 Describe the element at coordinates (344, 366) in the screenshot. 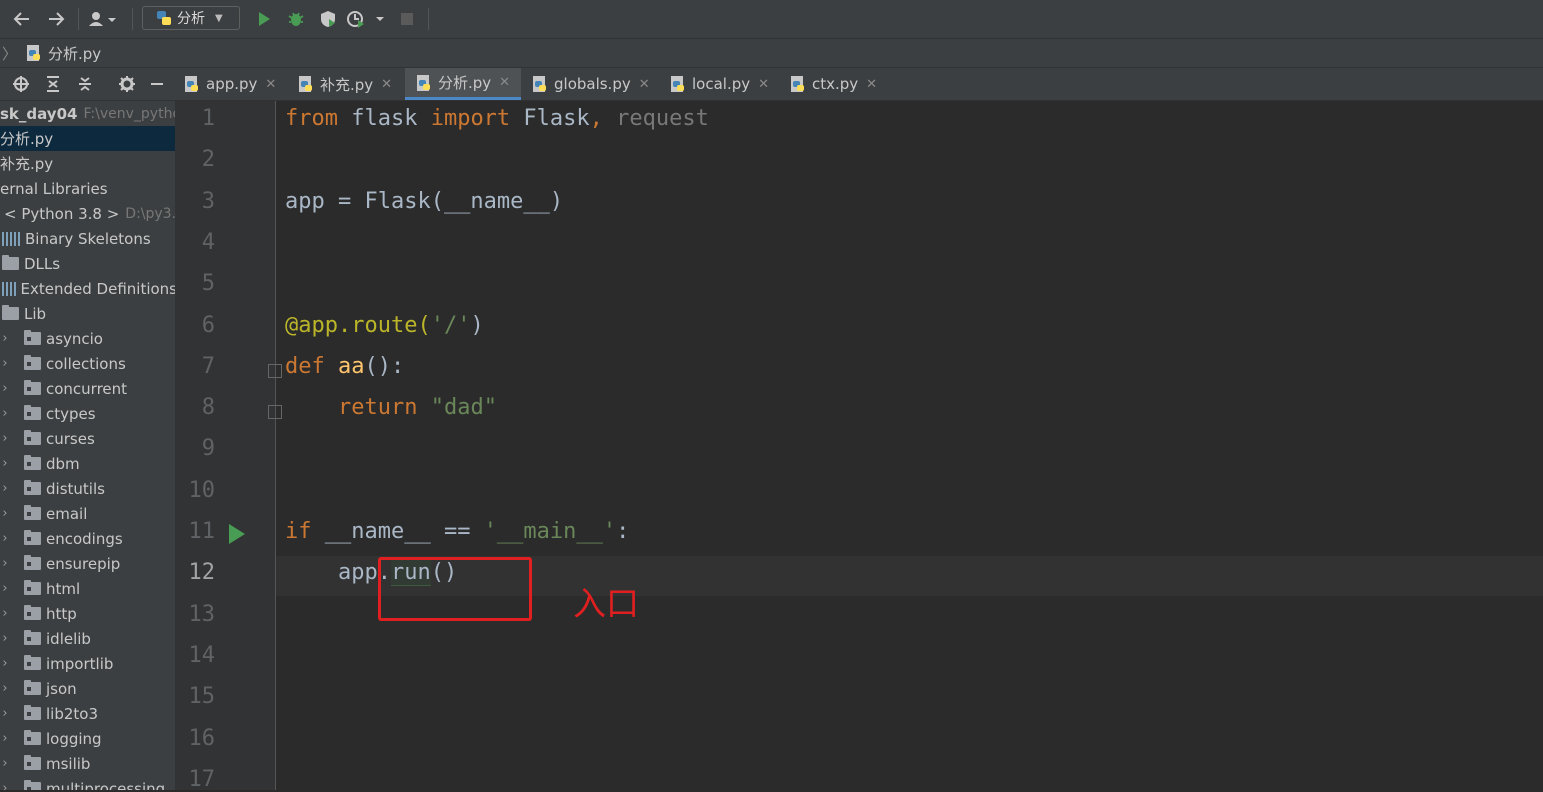

I see `function-name: aa` at that location.